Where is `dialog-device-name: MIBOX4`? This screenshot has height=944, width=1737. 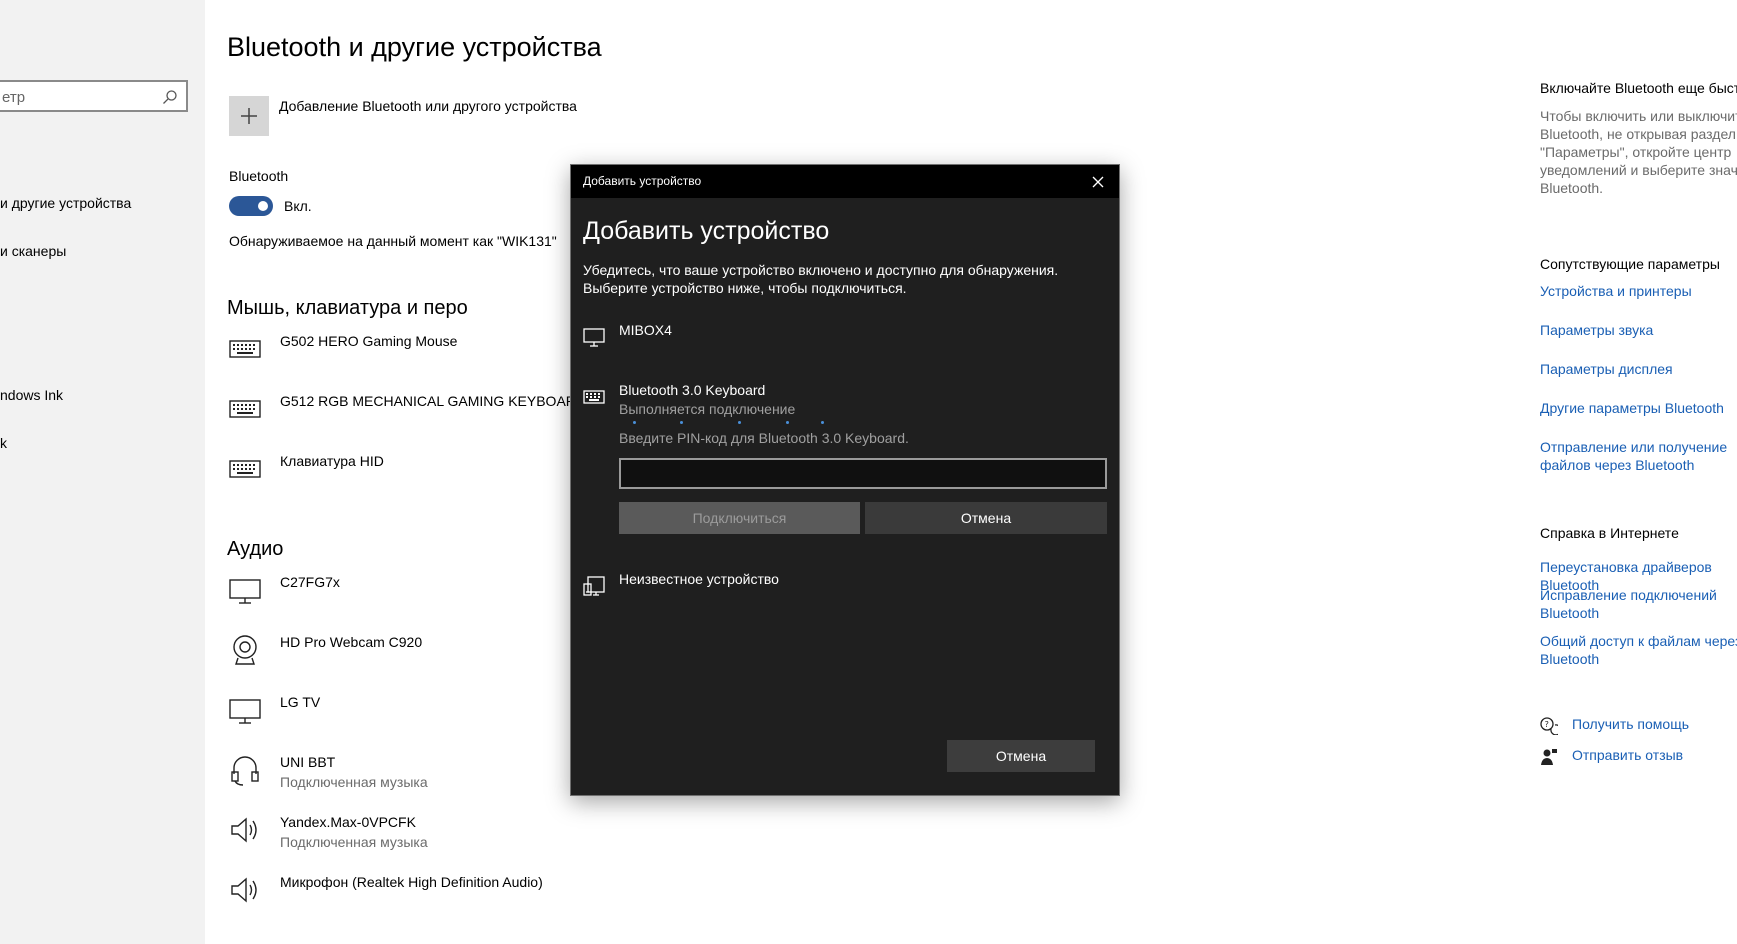 dialog-device-name: MIBOX4 is located at coordinates (645, 330).